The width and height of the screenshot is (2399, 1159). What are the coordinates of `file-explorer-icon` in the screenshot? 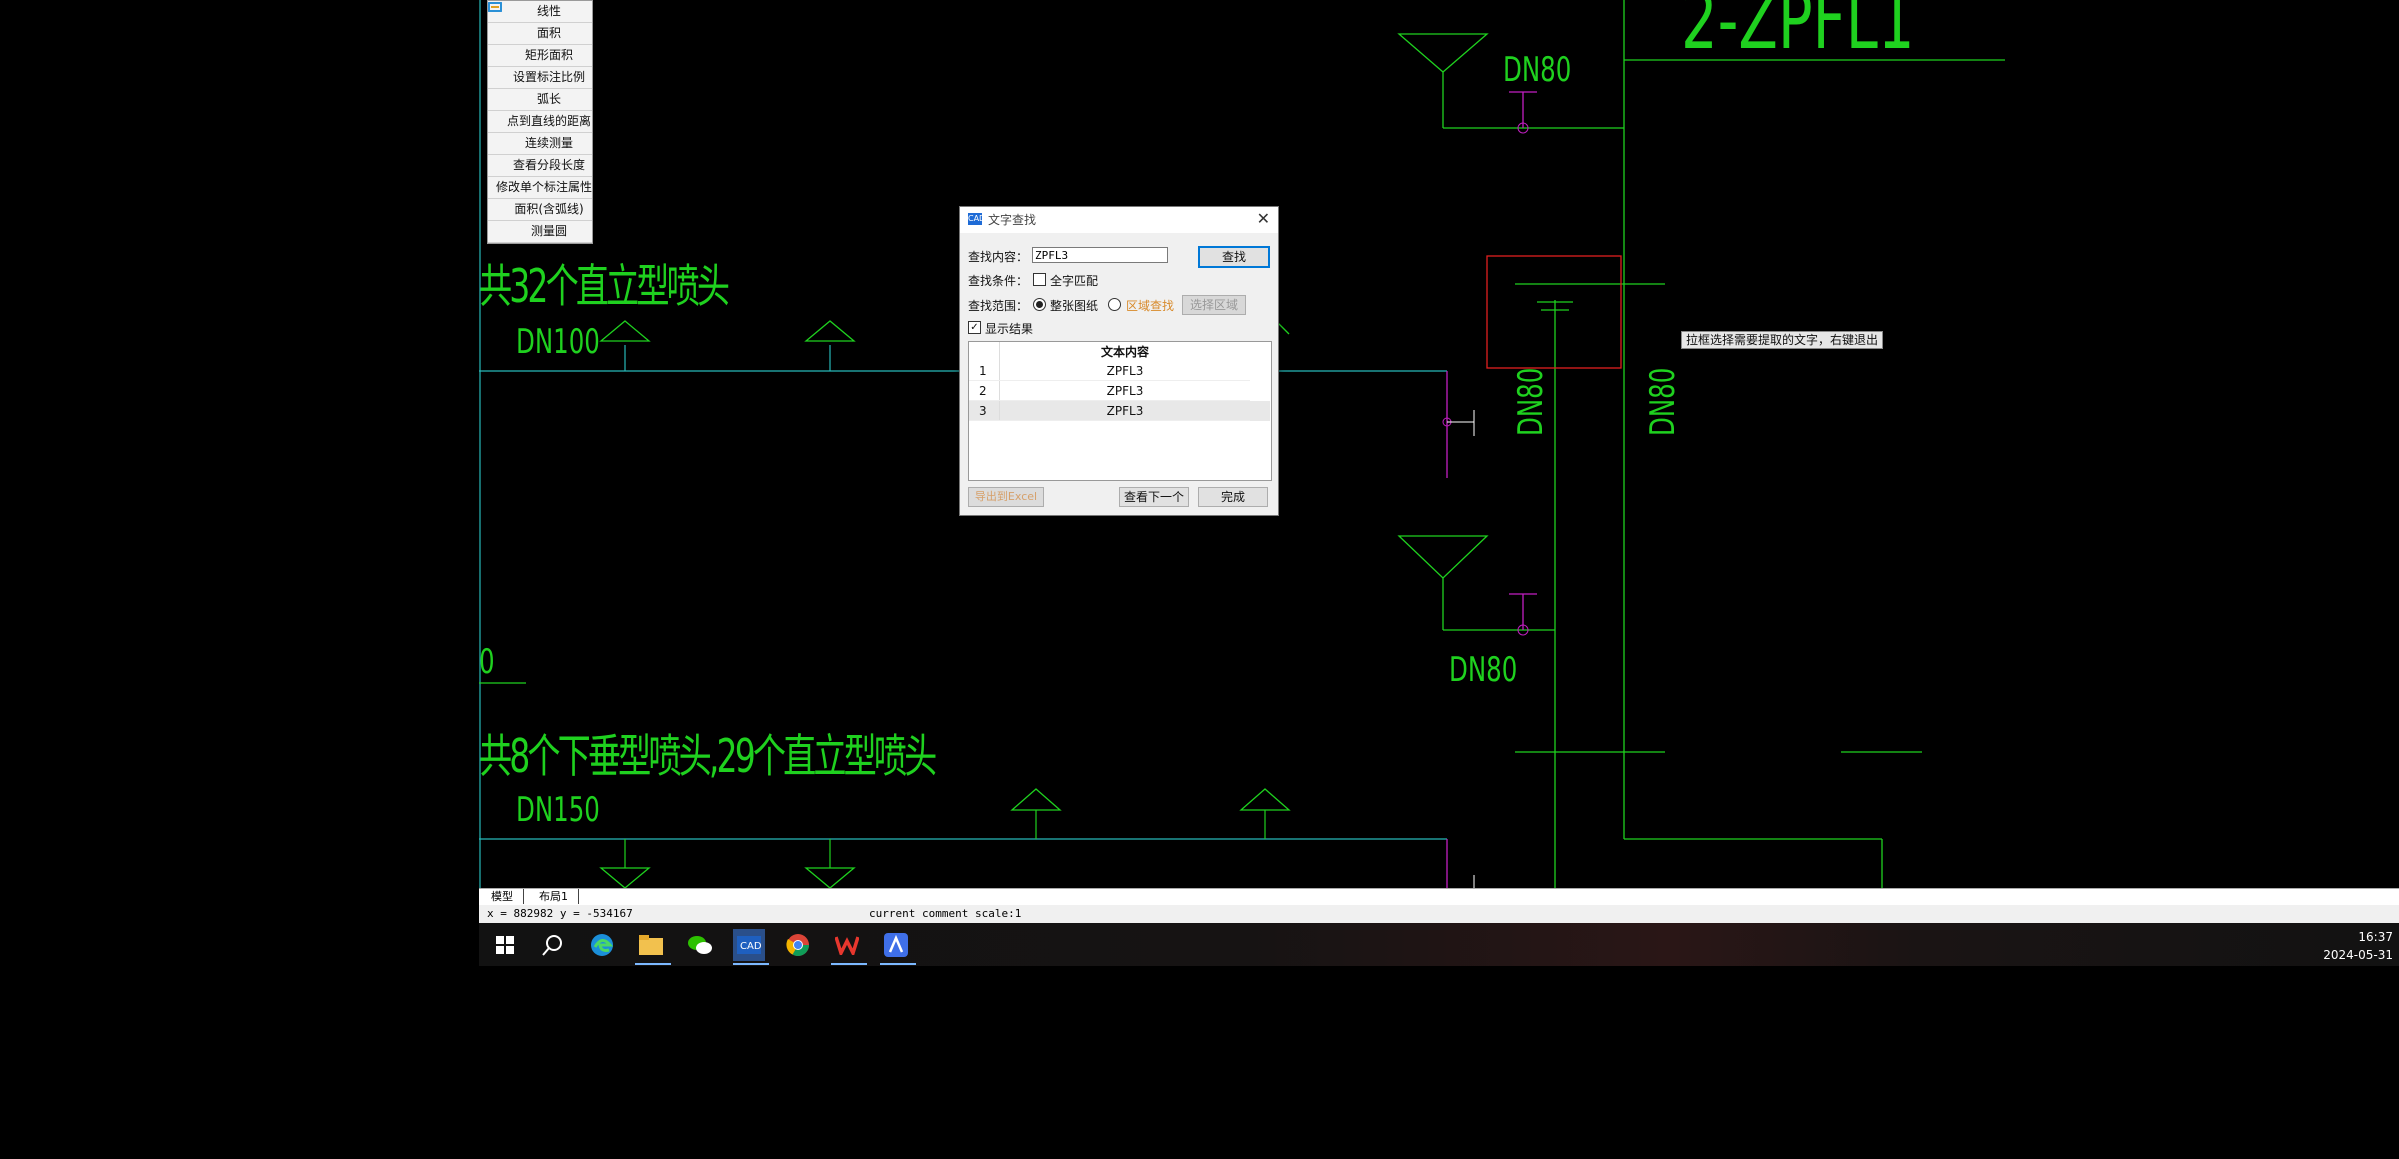 It's located at (653, 947).